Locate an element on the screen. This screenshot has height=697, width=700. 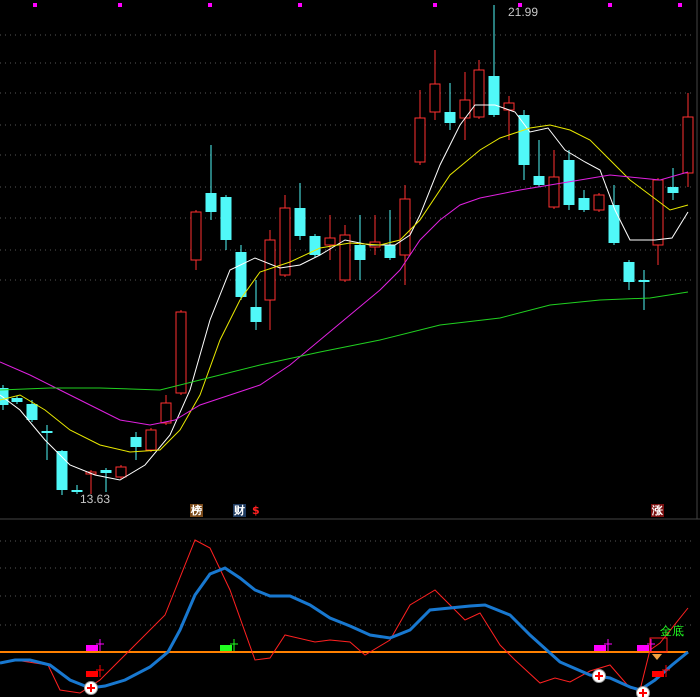
event-tag: 涨 is located at coordinates (657, 510).